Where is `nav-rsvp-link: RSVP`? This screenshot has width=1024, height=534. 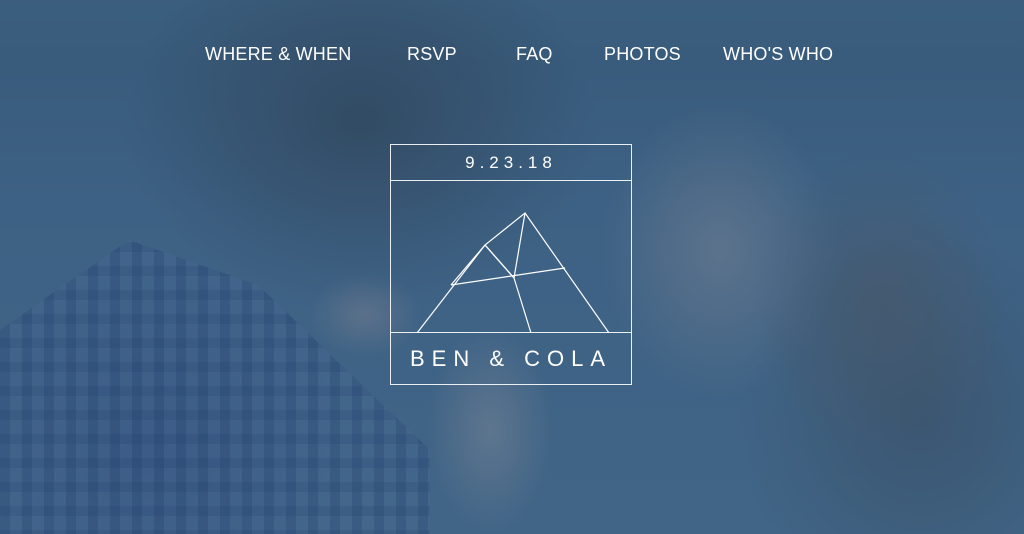
nav-rsvp-link: RSVP is located at coordinates (432, 54).